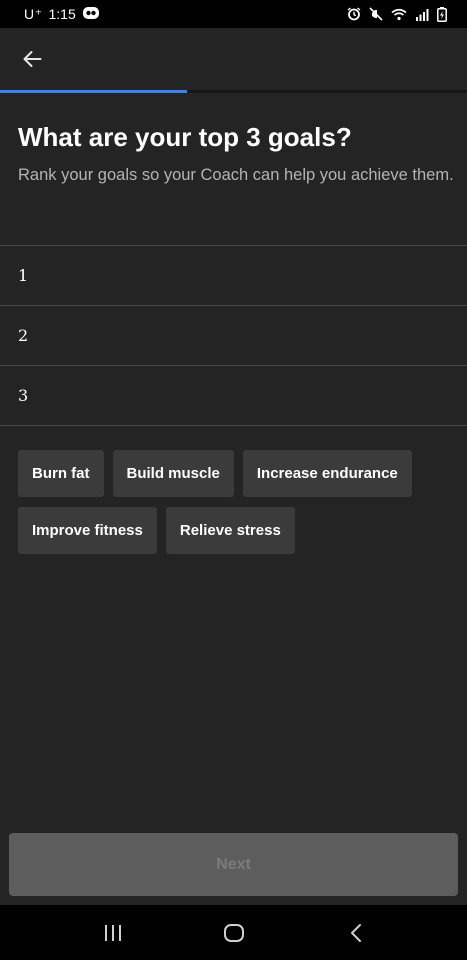 This screenshot has height=960, width=467. Describe the element at coordinates (23, 395) in the screenshot. I see `rank-number: 3` at that location.